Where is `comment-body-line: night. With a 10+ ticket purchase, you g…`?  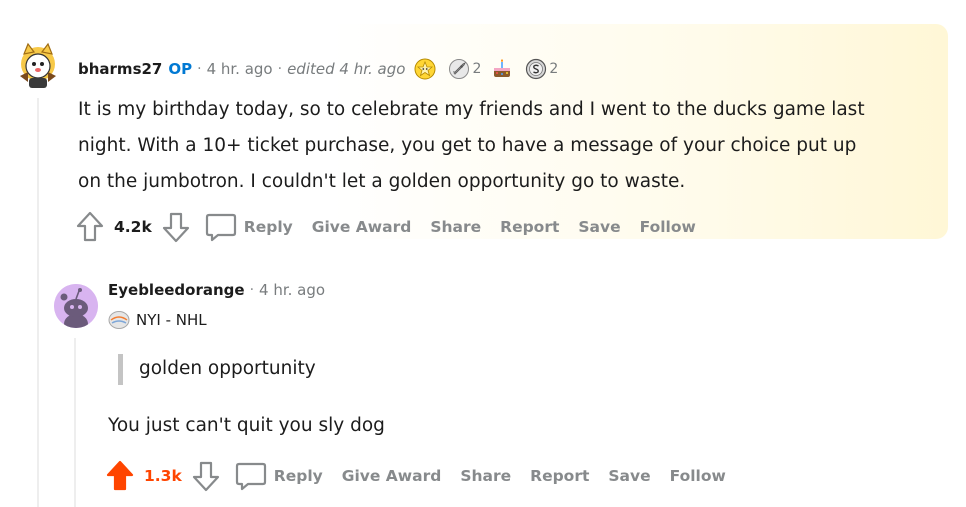
comment-body-line: night. With a 10+ ticket purchase, you g… is located at coordinates (467, 145).